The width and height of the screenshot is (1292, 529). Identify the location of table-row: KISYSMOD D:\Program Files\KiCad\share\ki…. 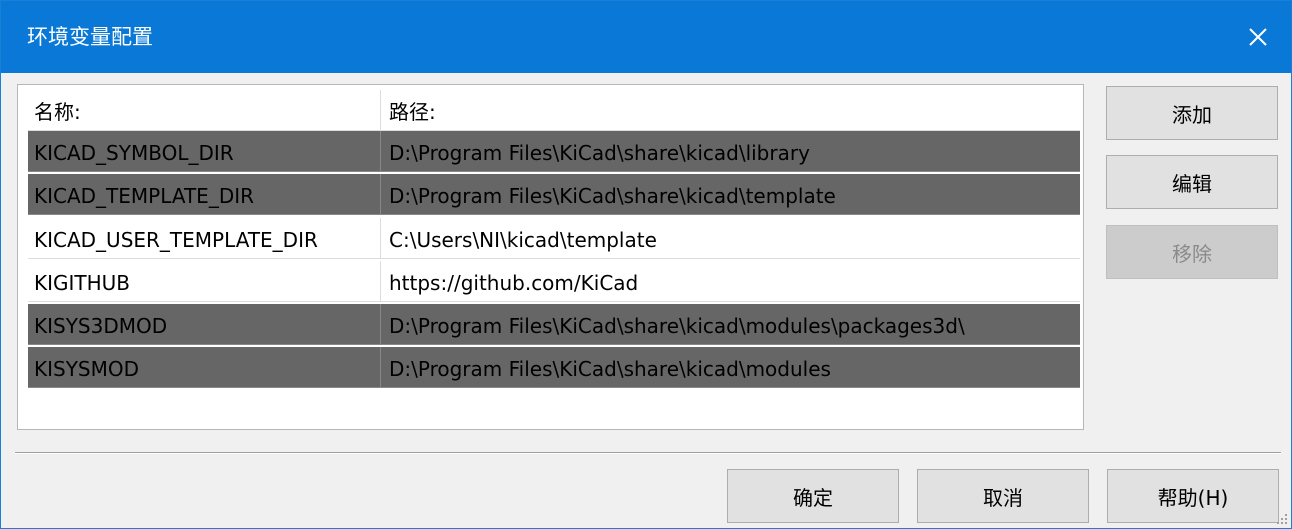
(554, 367).